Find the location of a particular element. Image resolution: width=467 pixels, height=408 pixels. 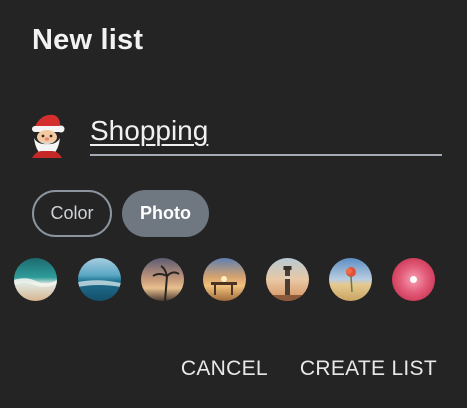

cancel-button: CANCEL is located at coordinates (224, 369).